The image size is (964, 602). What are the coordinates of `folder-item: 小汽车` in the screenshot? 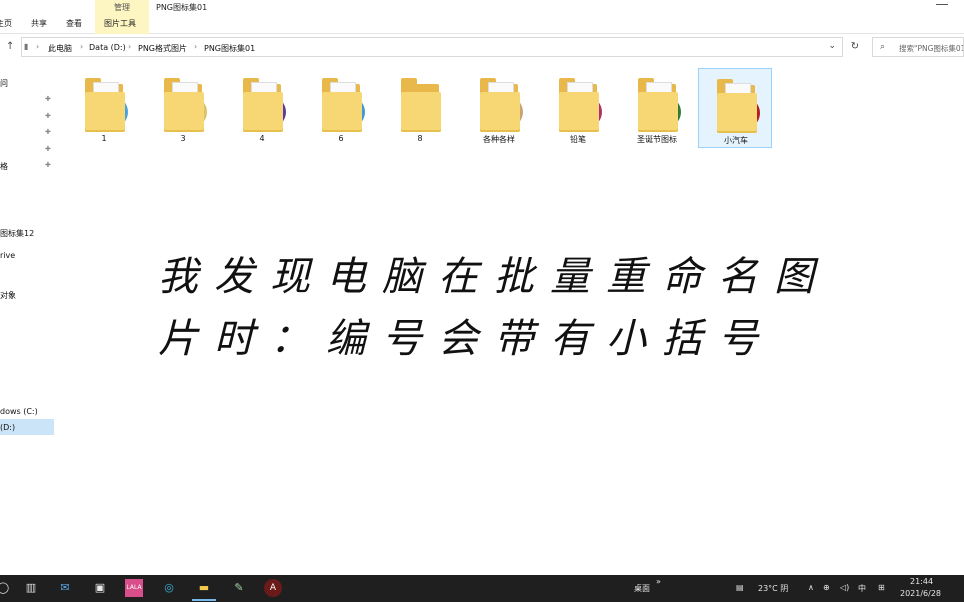 It's located at (735, 108).